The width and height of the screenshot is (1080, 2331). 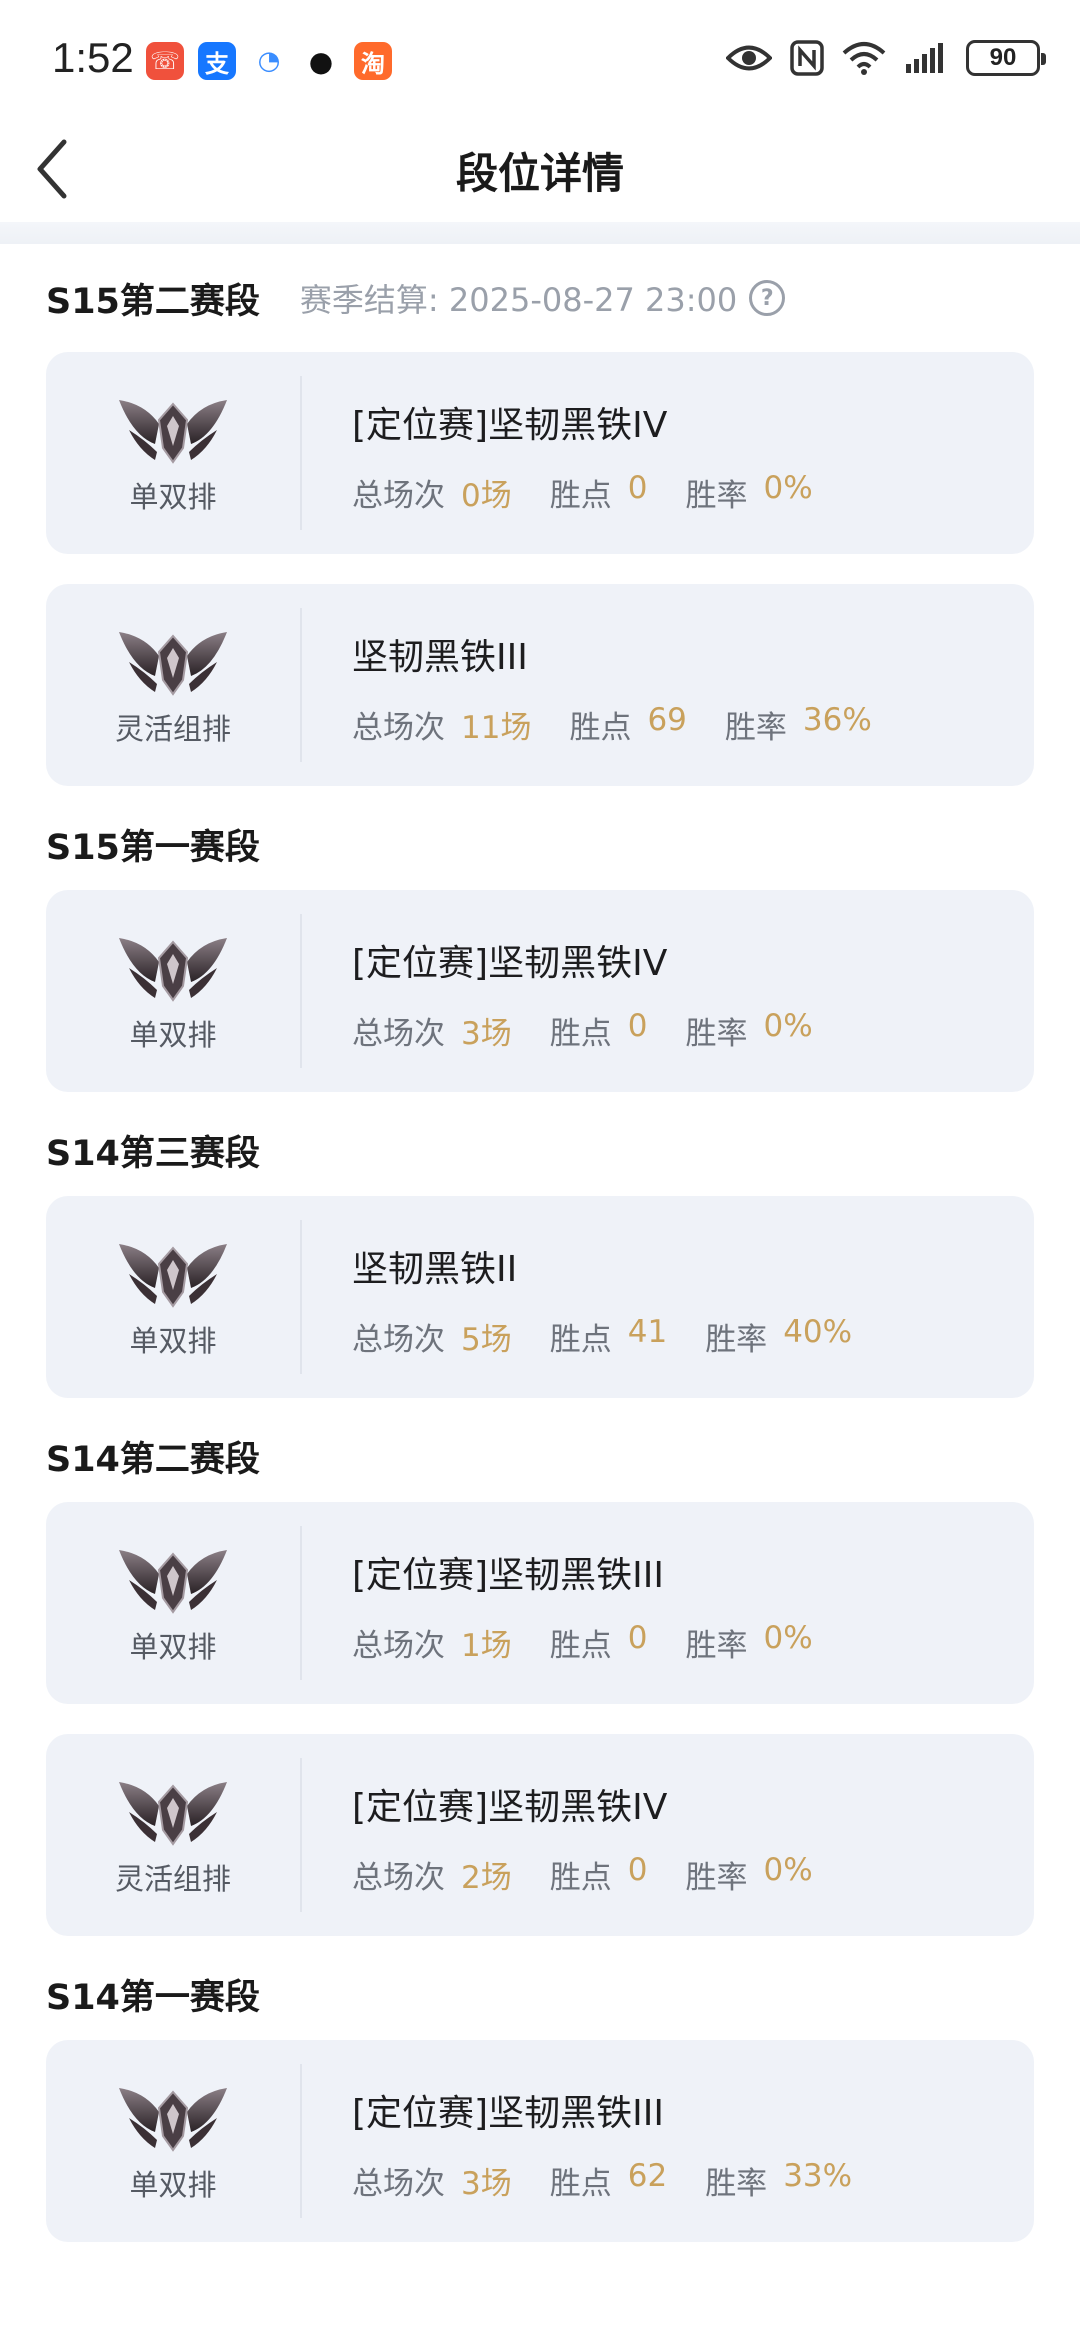 I want to click on rank-stats: 总场次 3场 胜点 0 胜率 0%, so click(x=601, y=1030).